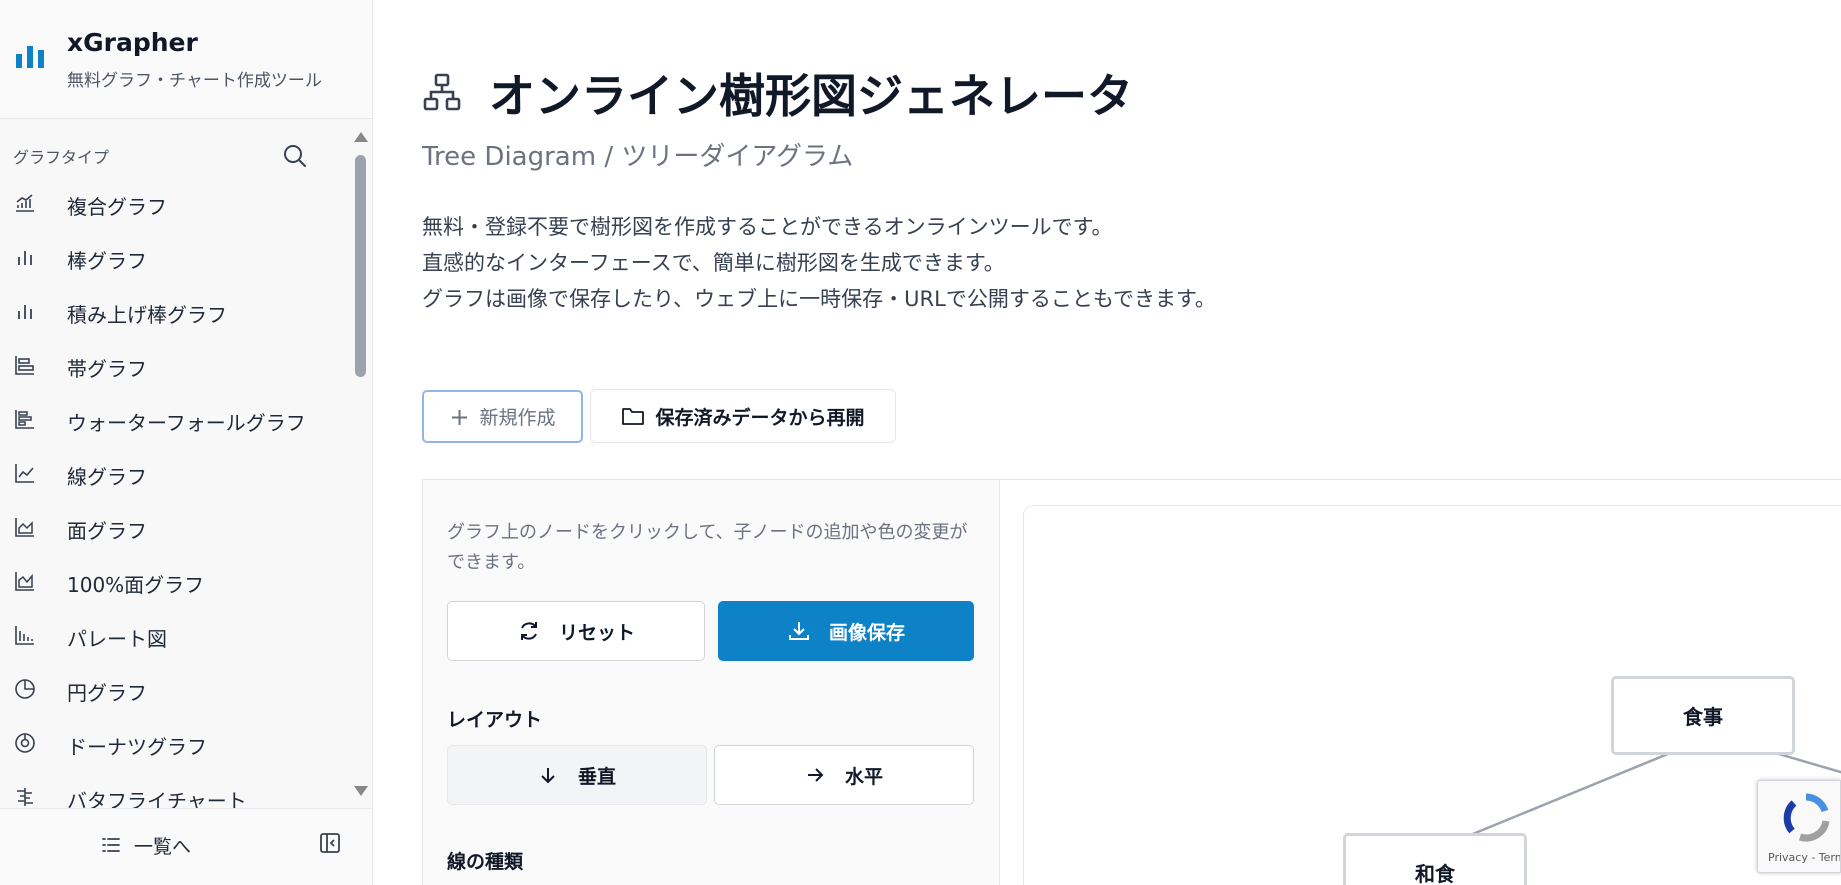 The image size is (1841, 885). I want to click on pareto-chart-icon, so click(24, 635).